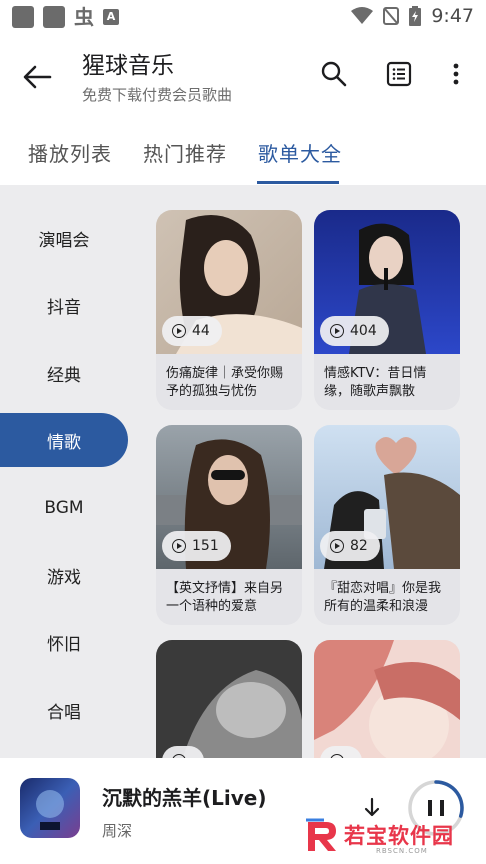 This screenshot has height=864, width=486. What do you see at coordinates (64, 710) in the screenshot?
I see `category-duet: 合唱` at bounding box center [64, 710].